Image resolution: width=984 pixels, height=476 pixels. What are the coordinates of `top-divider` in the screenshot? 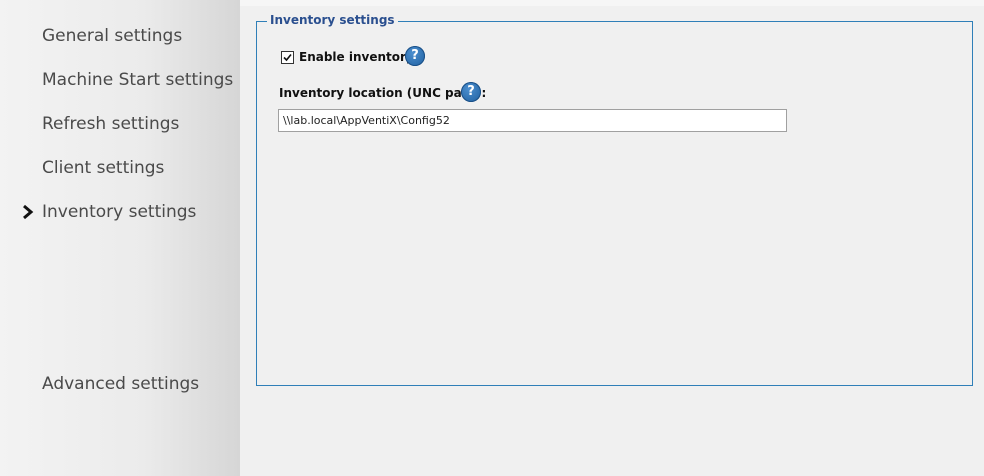 It's located at (612, 3).